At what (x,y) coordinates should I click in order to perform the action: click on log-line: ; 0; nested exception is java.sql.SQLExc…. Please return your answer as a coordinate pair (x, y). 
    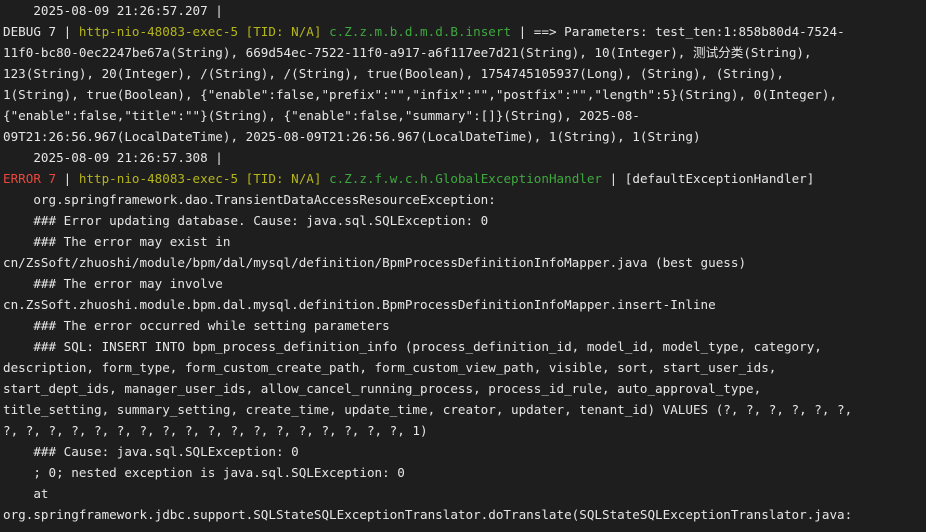
    Looking at the image, I should click on (204, 472).